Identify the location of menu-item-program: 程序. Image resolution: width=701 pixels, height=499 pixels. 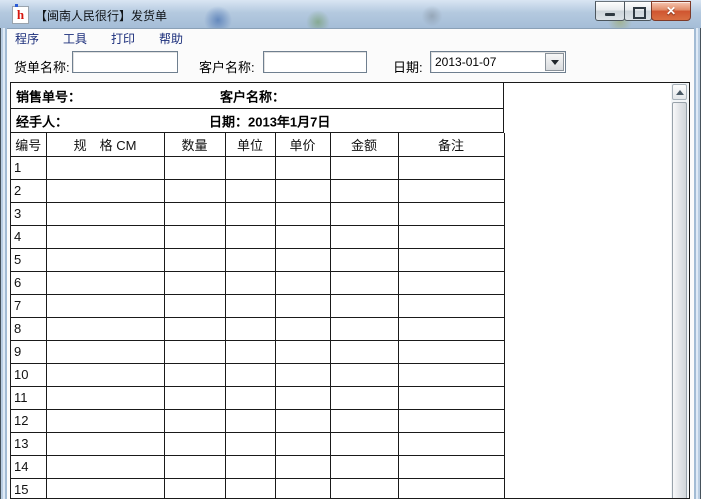
(27, 38).